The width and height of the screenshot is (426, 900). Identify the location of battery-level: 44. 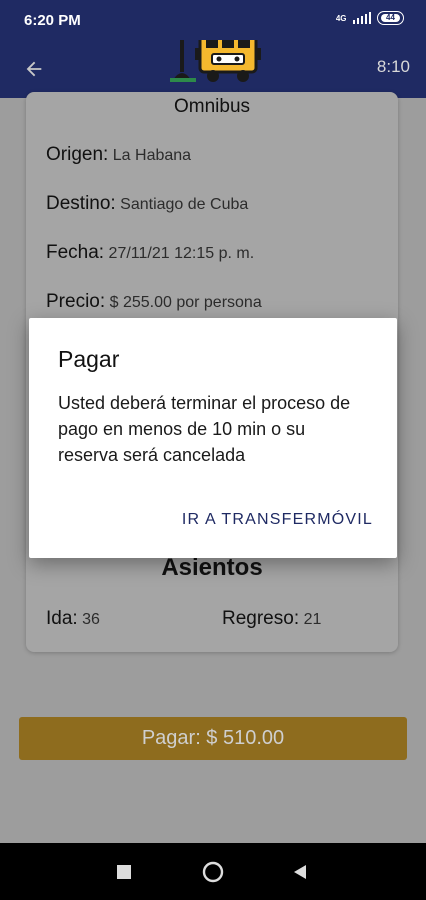
(390, 18).